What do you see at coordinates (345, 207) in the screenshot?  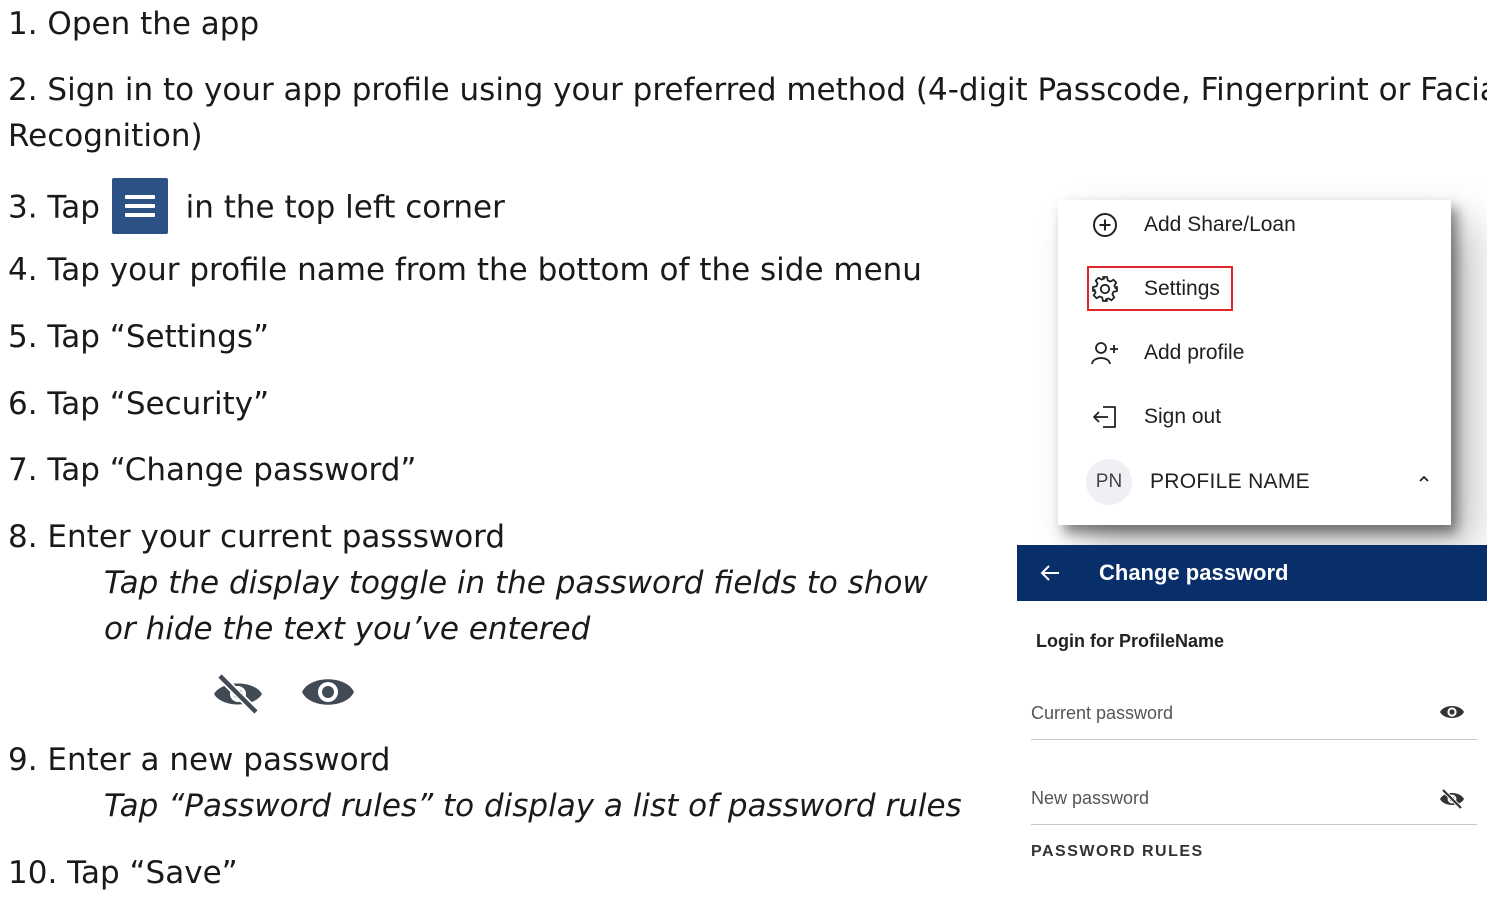 I see `step-3-suffix: in the top left corner` at bounding box center [345, 207].